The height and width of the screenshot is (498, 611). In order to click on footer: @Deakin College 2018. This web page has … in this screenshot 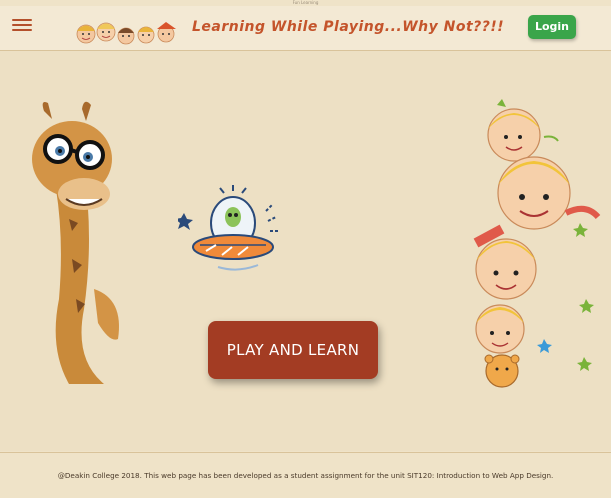, I will do `click(305, 475)`.